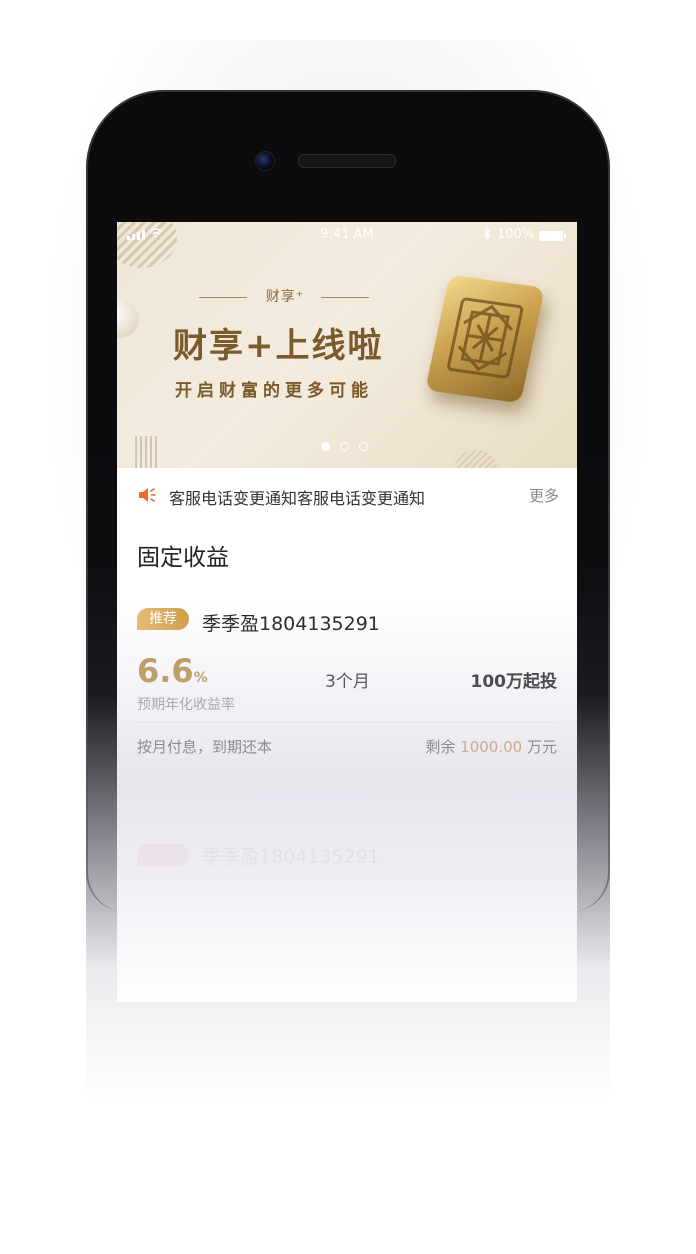  I want to click on notice-bar: 客服电话变更通知客服电话变更通知 更多, so click(347, 495).